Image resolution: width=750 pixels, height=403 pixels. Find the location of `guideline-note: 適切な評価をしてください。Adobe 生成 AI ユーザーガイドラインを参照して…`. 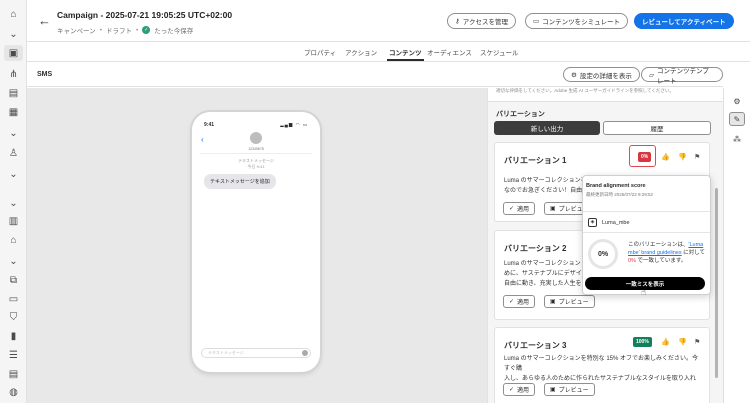

guideline-note: 適切な評価をしてください。Adobe 生成 AI ユーザーガイドラインを参照して… is located at coordinates (605, 95).